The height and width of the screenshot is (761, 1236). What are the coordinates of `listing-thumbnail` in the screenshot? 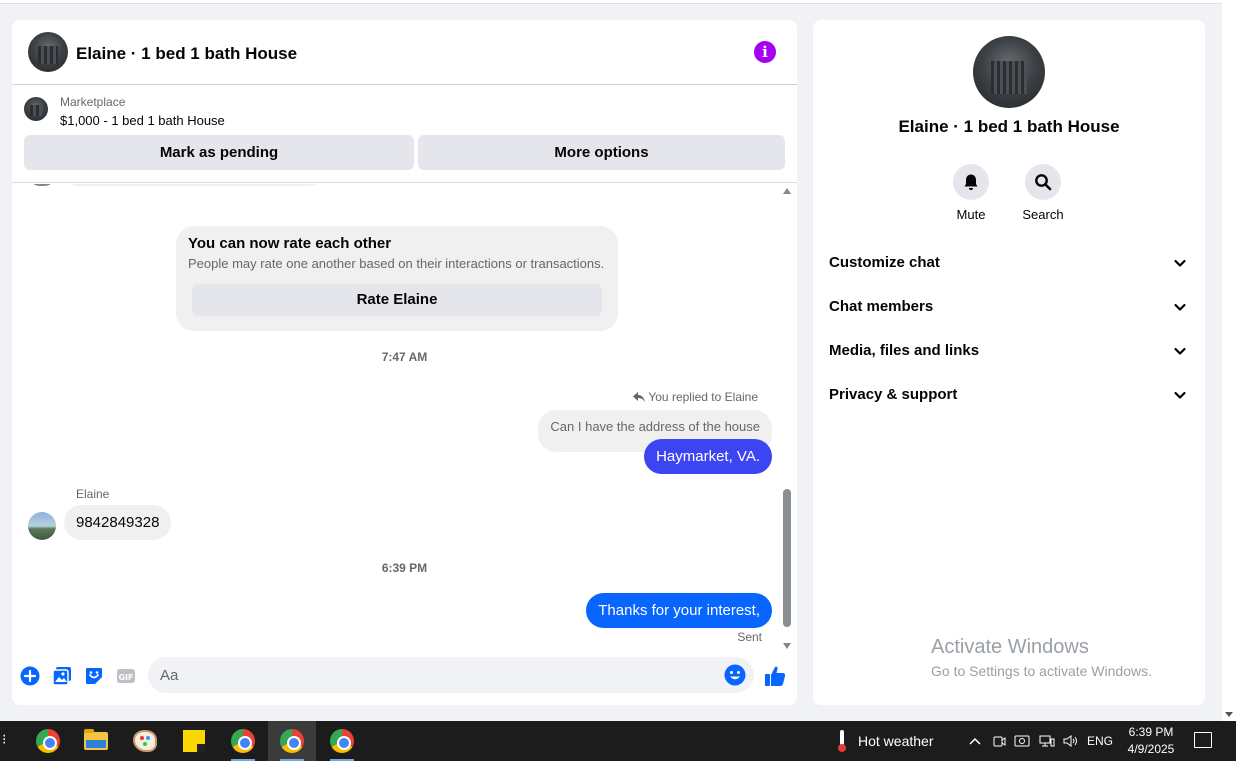 It's located at (36, 109).